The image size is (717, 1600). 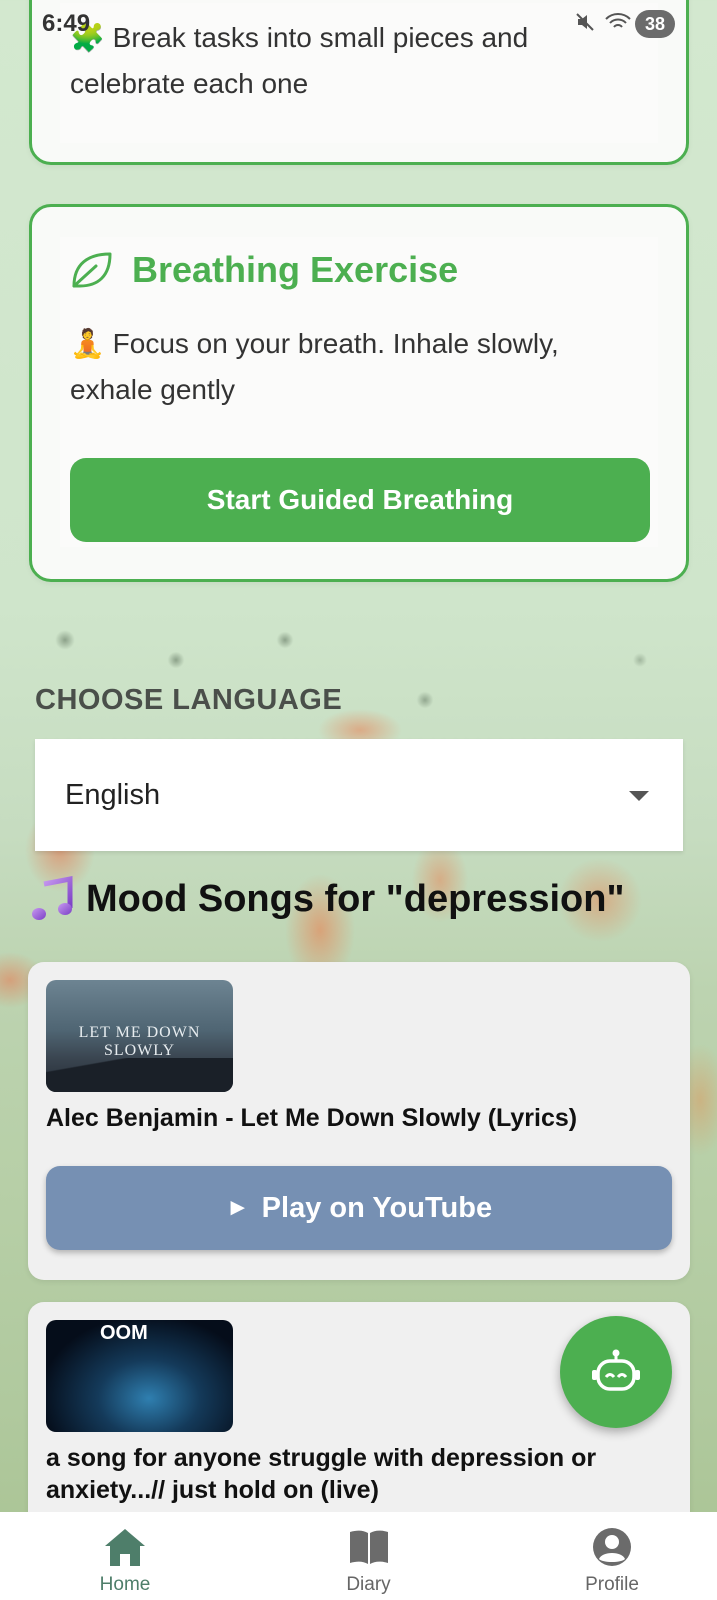 I want to click on profile-icon, so click(x=612, y=1547).